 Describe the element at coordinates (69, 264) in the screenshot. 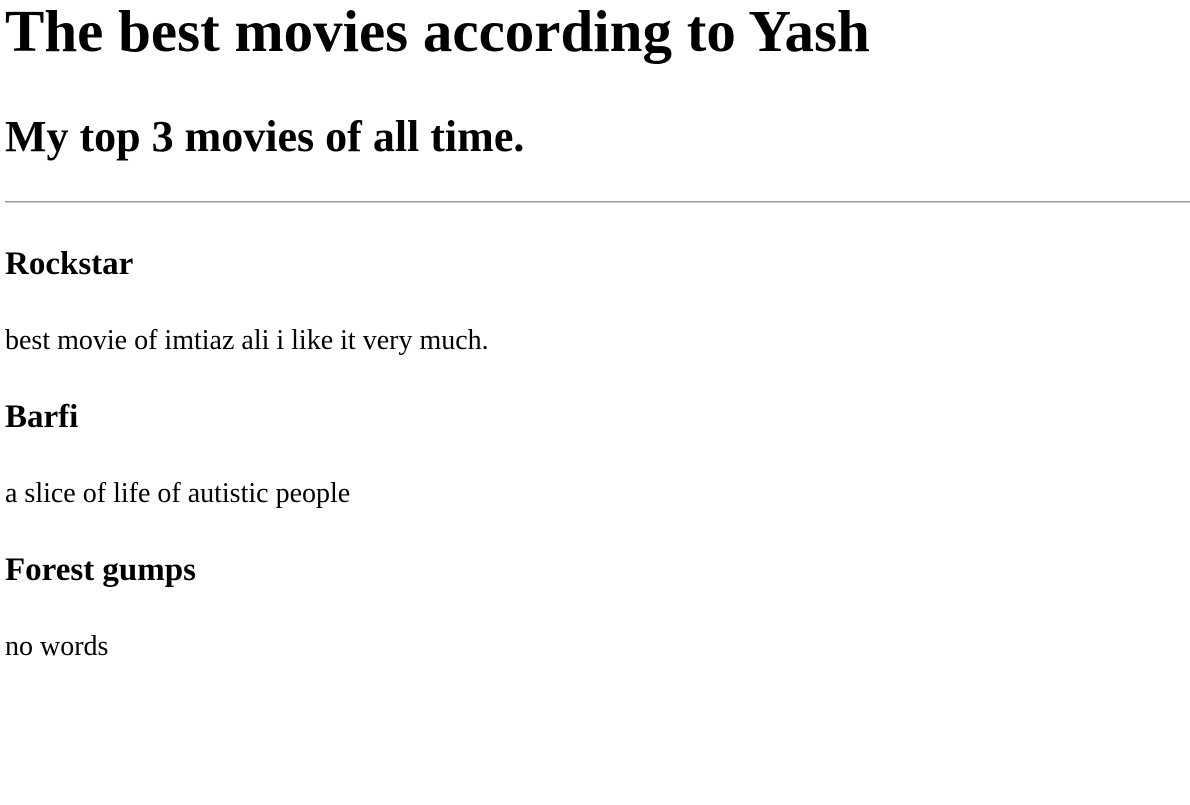

I see `movie-title: Rockstar` at that location.